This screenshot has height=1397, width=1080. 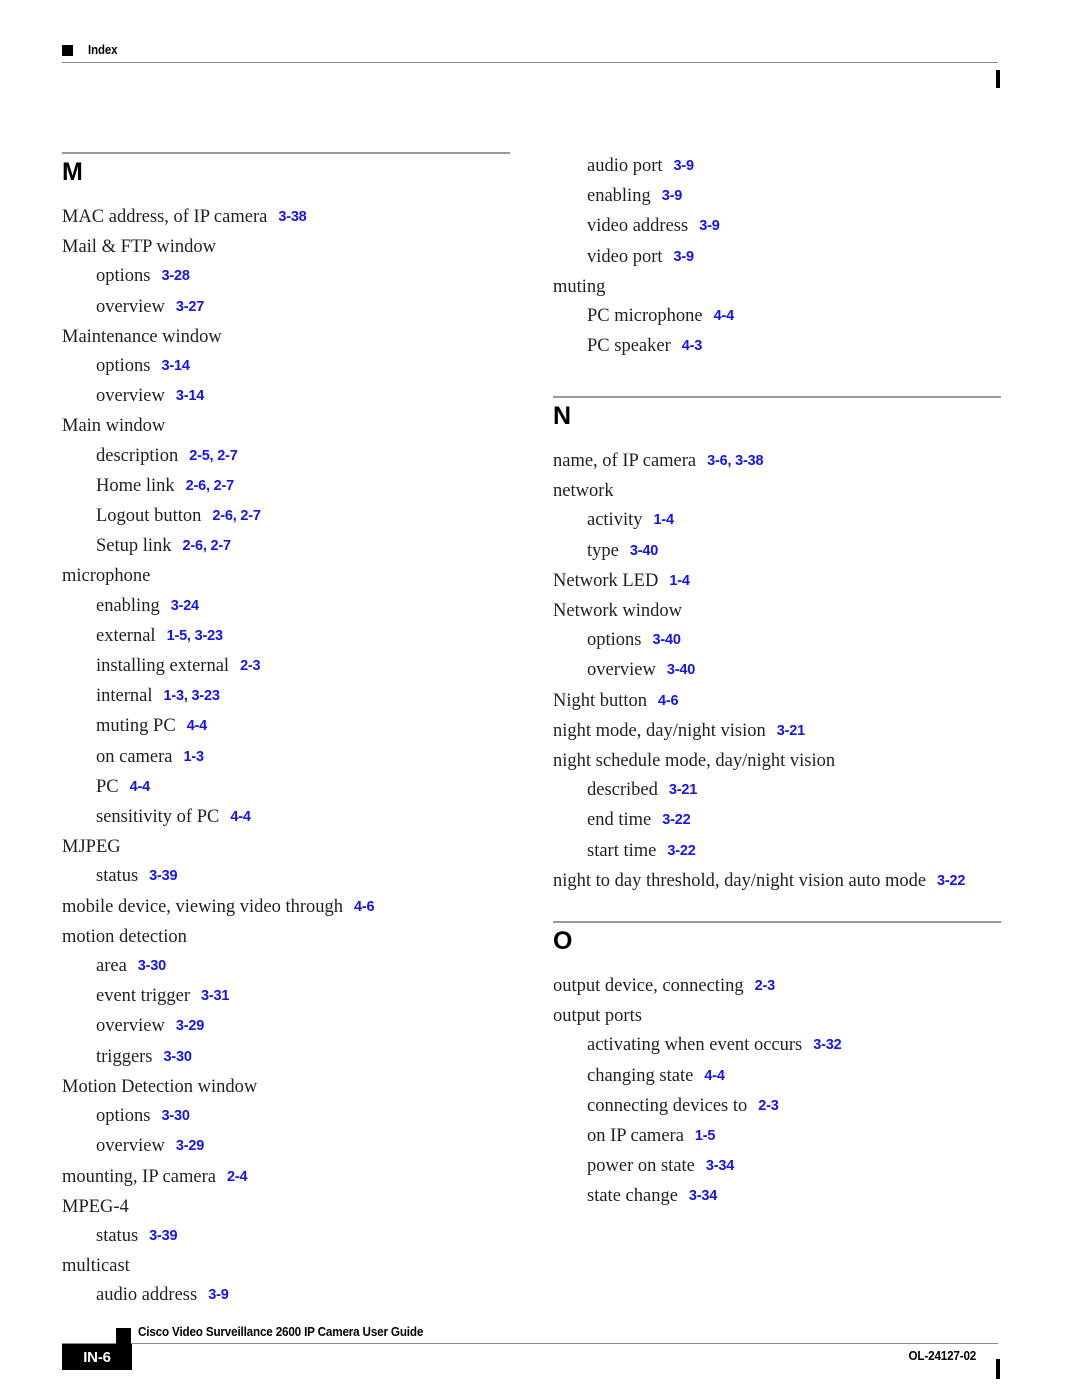 I want to click on index-entry: Network LED 1-4, so click(x=777, y=582).